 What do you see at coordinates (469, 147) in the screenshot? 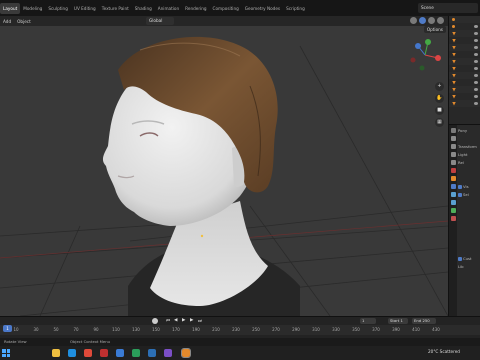
I see `prop-row: Transform` at bounding box center [469, 147].